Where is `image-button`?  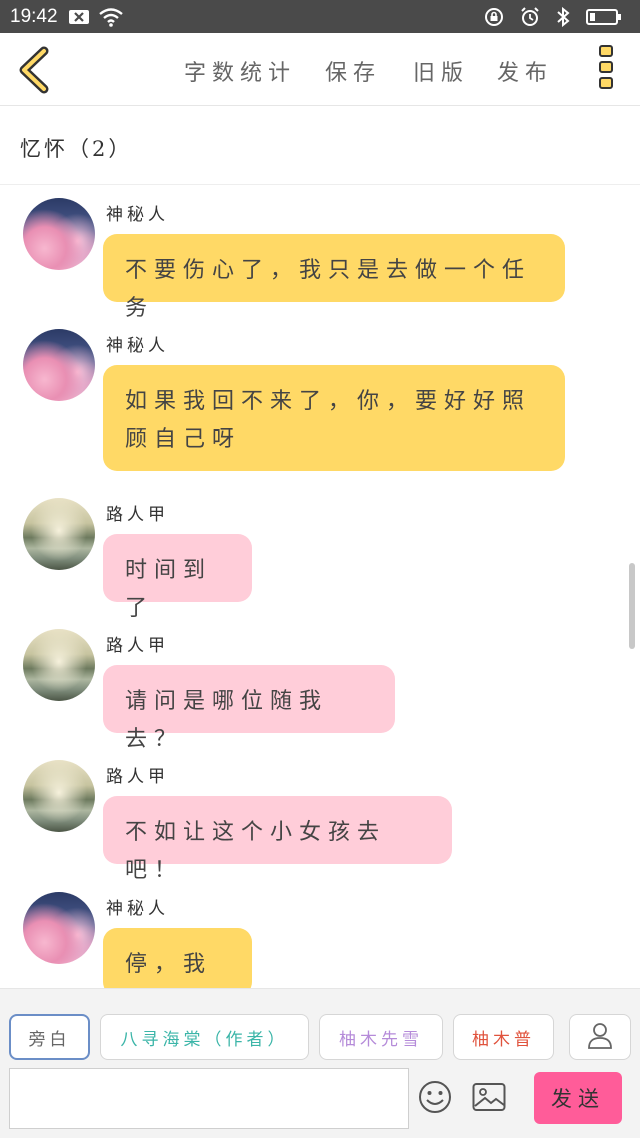 image-button is located at coordinates (489, 1099).